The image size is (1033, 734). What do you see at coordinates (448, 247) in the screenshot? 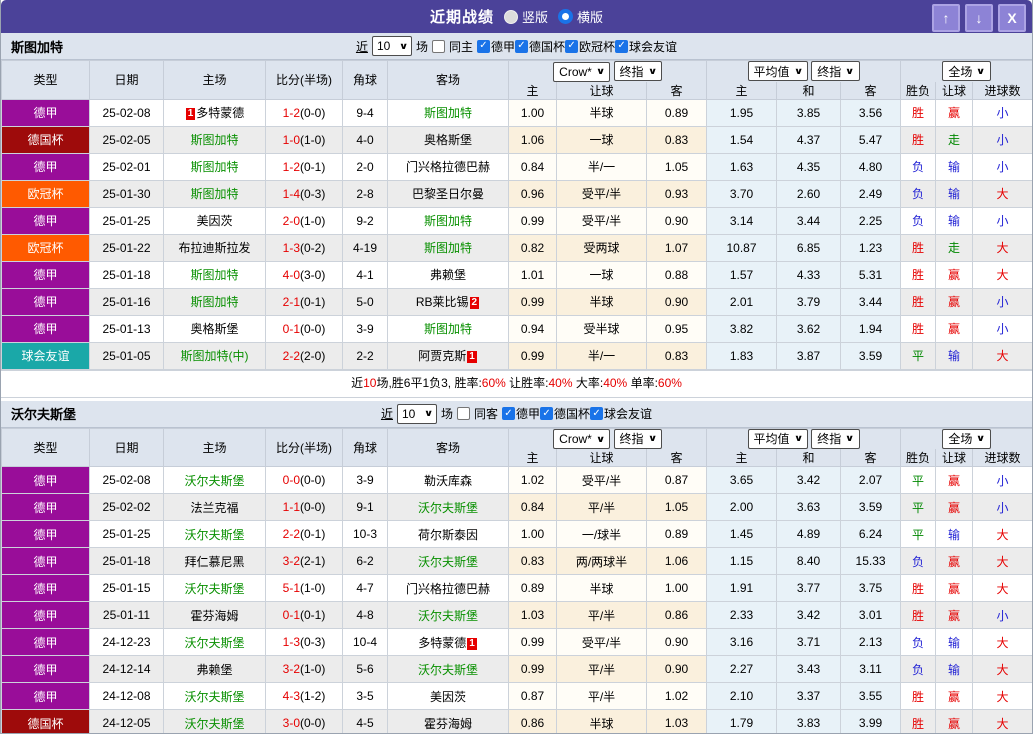
I see `away-team: 斯图加特` at bounding box center [448, 247].